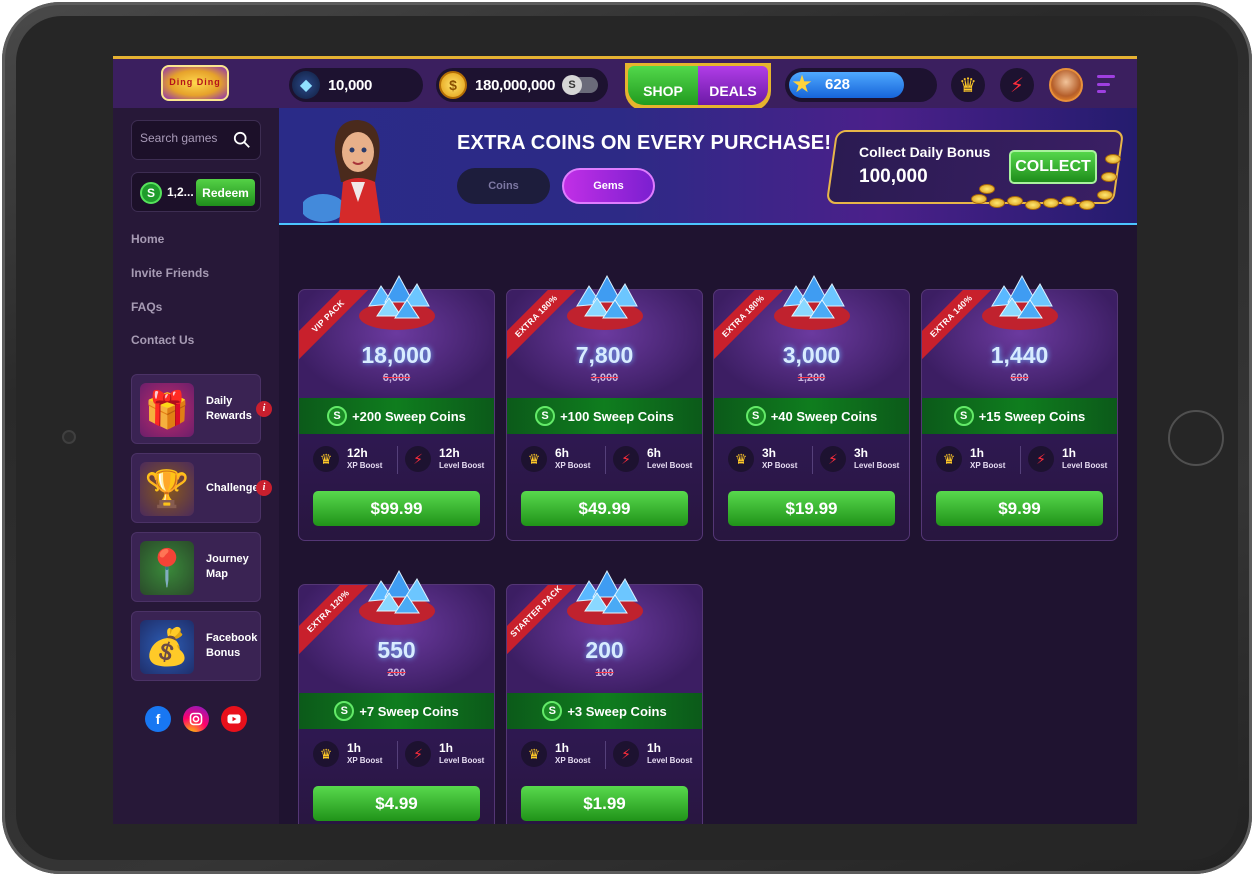 The image size is (1254, 876). I want to click on pack-old-amount: 200, so click(396, 673).